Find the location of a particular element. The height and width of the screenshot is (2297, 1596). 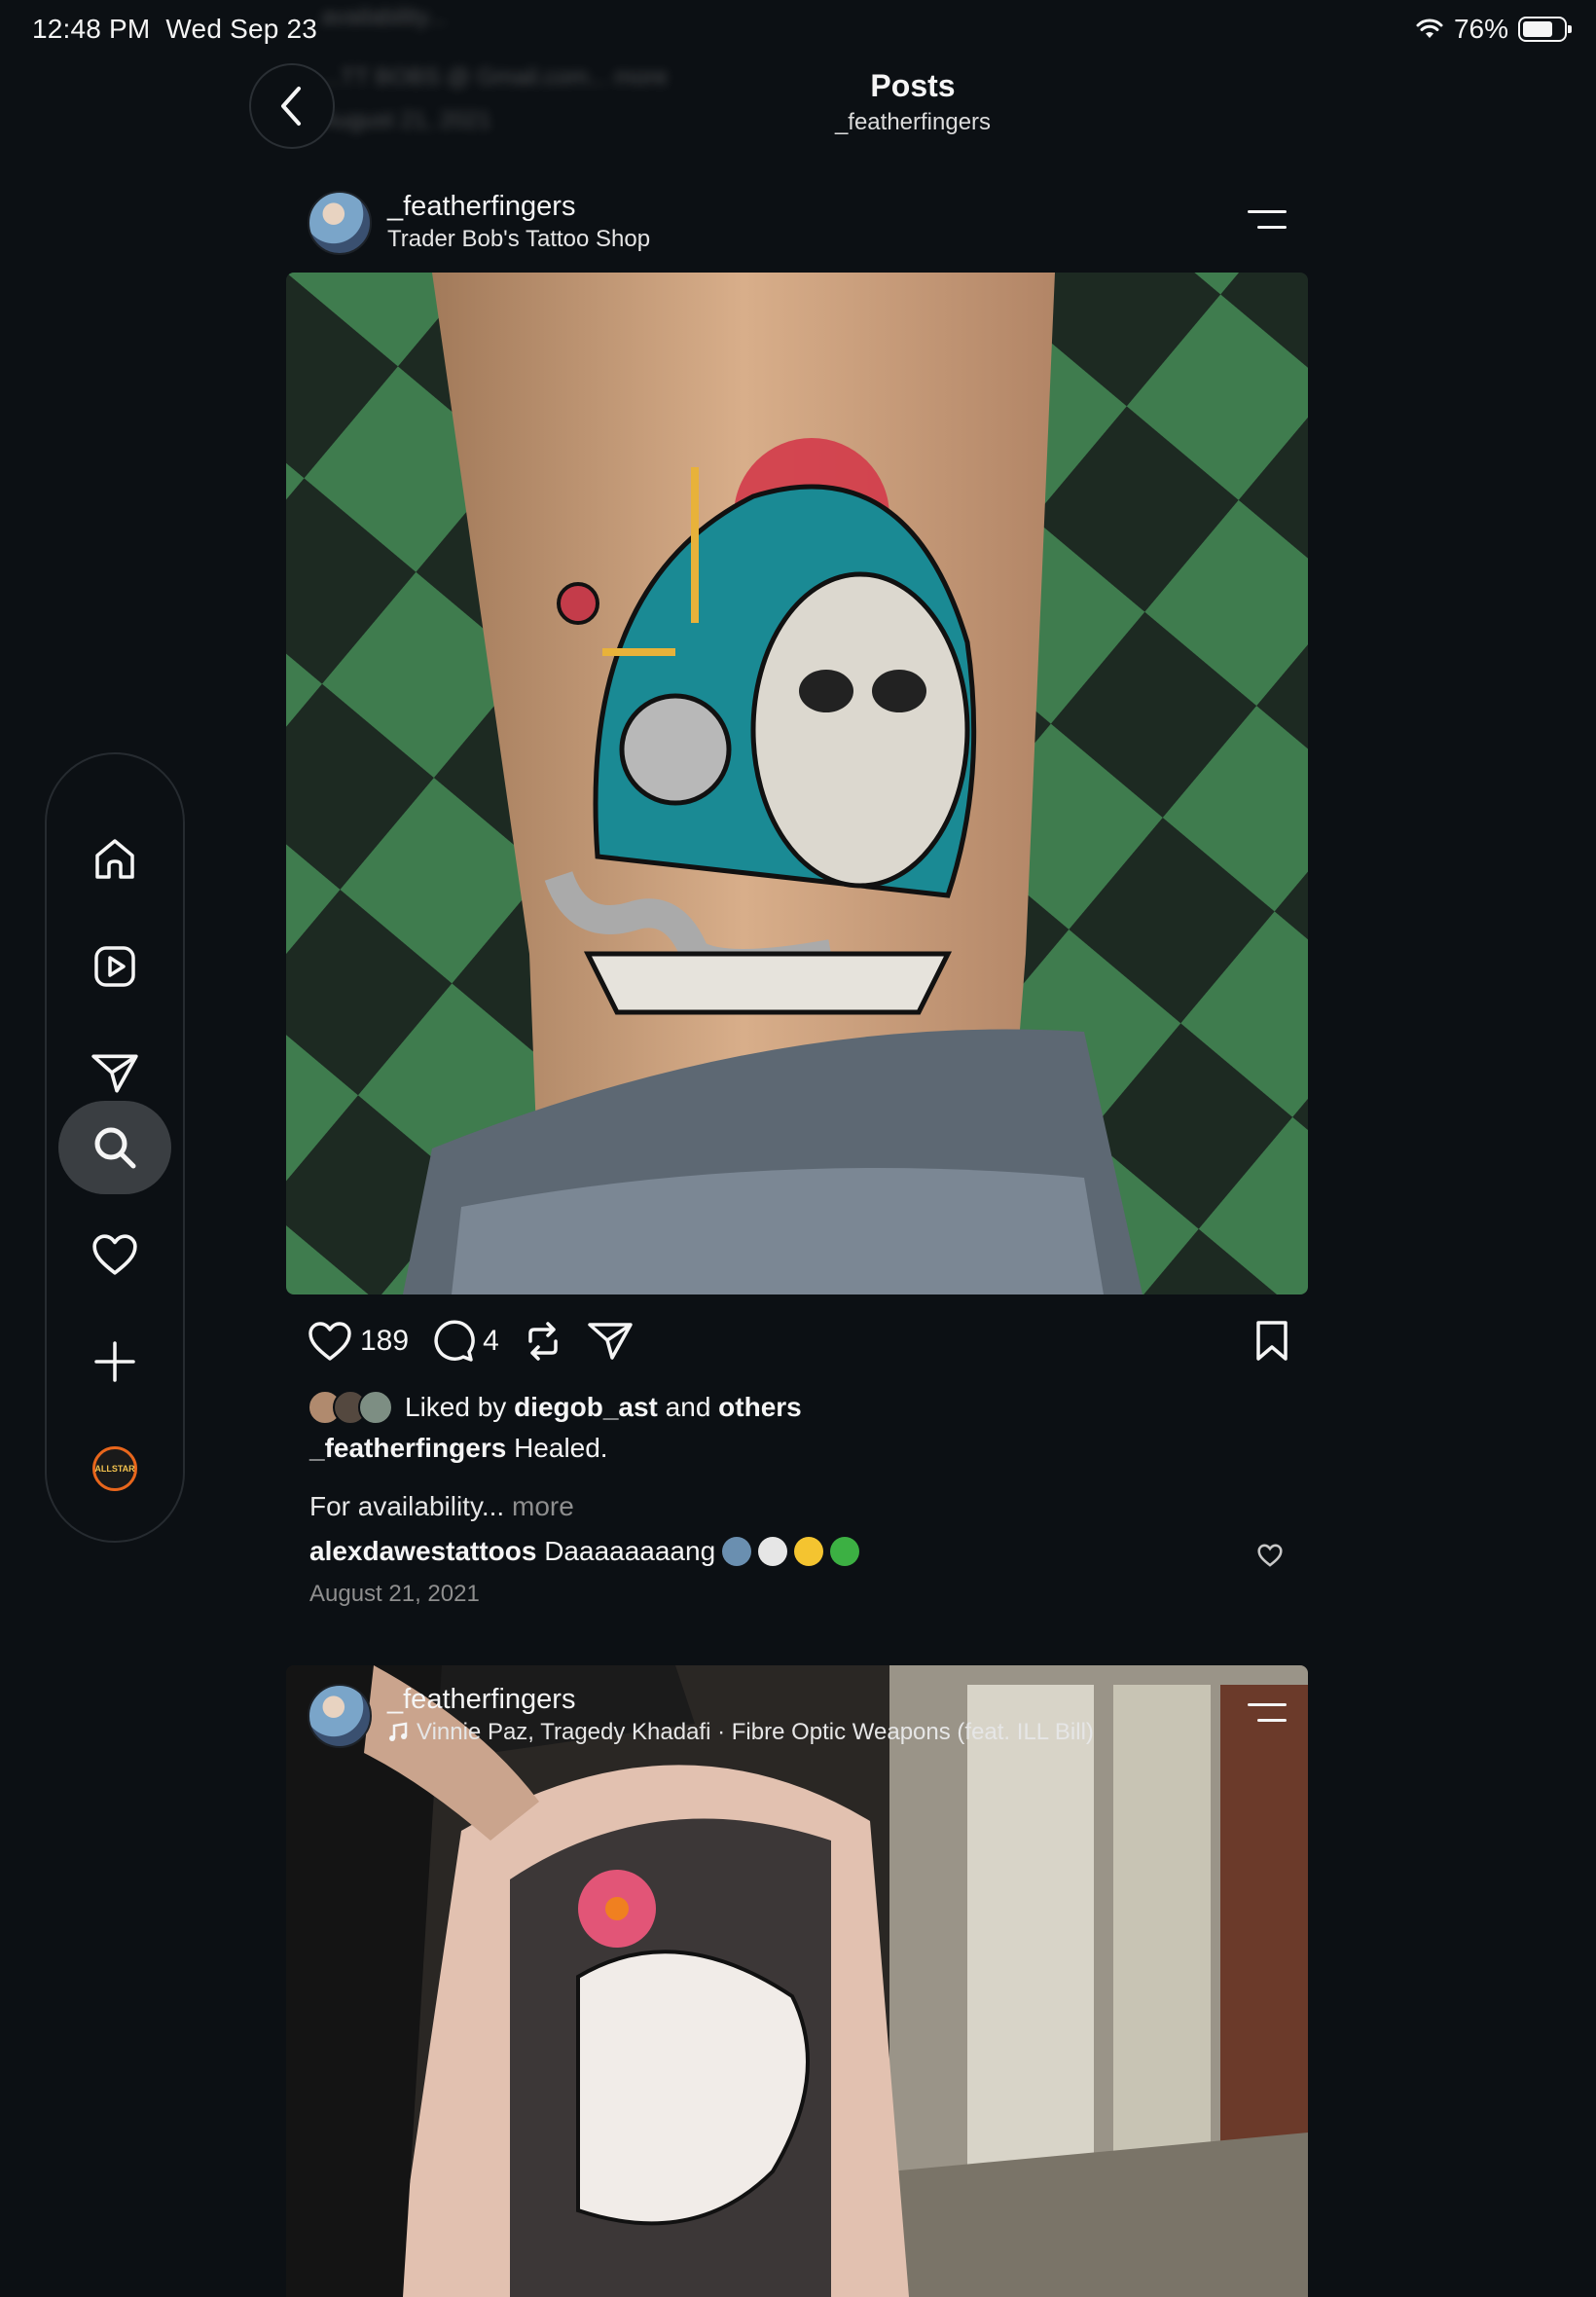

caption-continued: For availability... more is located at coordinates (441, 1506).